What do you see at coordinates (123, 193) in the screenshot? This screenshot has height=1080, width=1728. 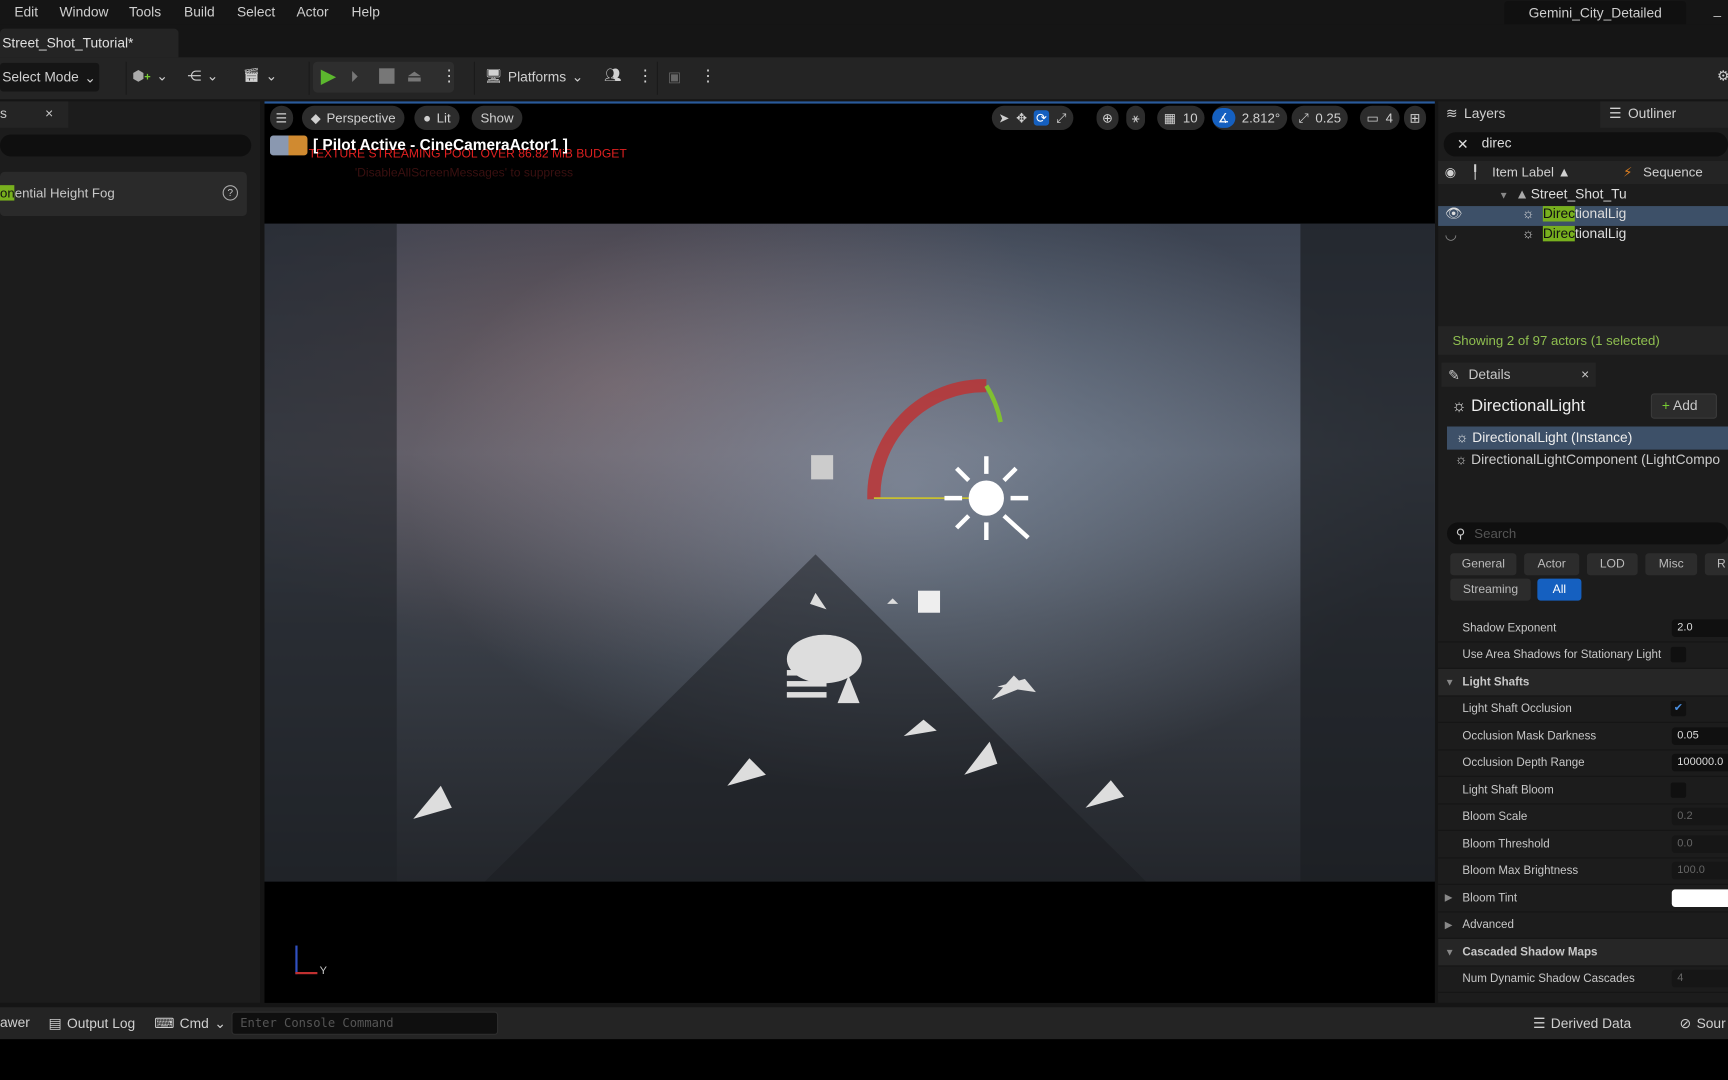 I see `list-item-exponential-height-fog: onential Height Fog?` at bounding box center [123, 193].